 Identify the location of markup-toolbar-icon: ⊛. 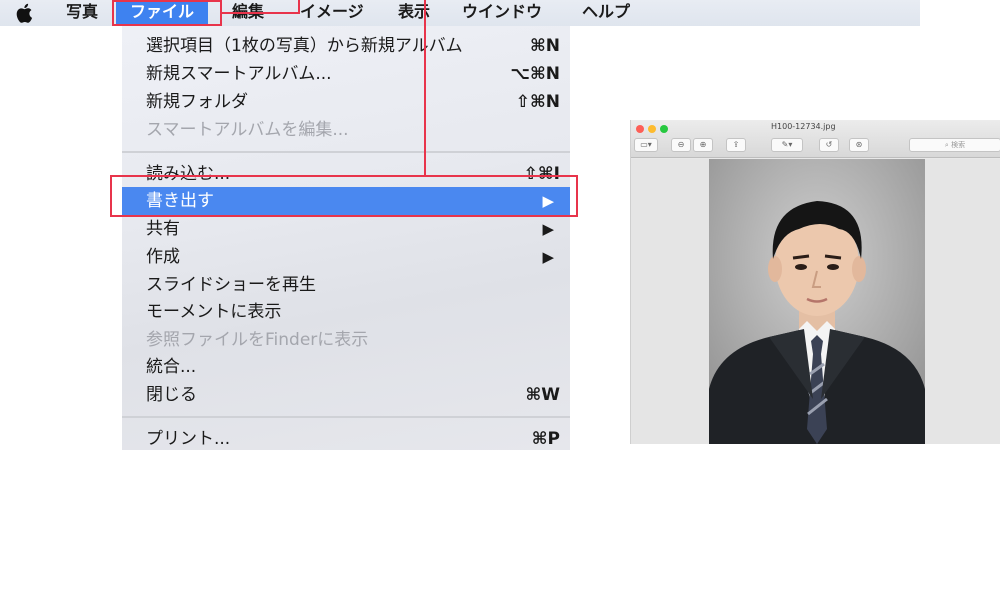
(859, 145).